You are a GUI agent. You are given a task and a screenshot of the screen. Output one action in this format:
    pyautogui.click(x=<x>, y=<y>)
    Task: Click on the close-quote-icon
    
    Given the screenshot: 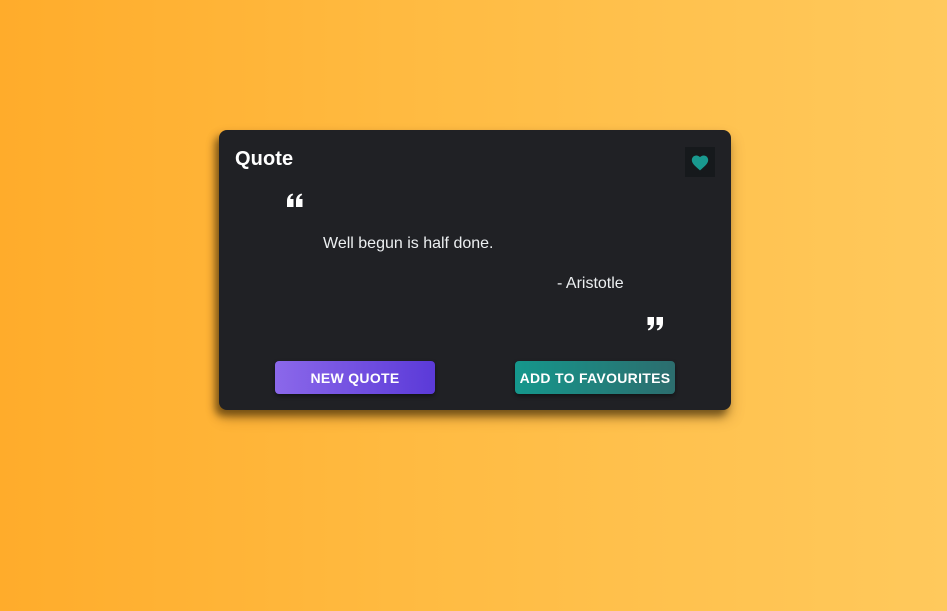 What is the action you would take?
    pyautogui.click(x=655, y=324)
    